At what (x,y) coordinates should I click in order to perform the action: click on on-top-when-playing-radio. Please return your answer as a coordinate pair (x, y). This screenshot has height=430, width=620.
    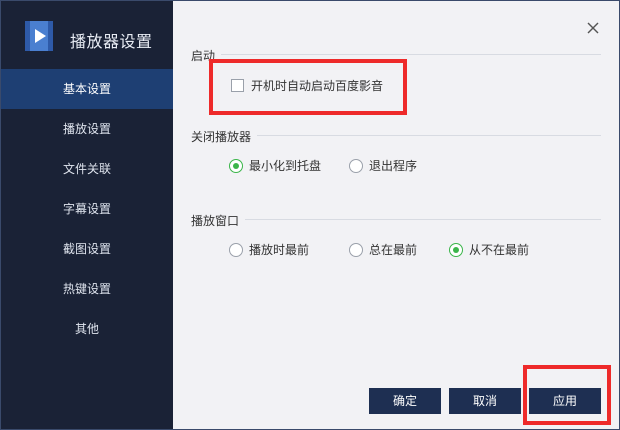
    Looking at the image, I should click on (236, 249).